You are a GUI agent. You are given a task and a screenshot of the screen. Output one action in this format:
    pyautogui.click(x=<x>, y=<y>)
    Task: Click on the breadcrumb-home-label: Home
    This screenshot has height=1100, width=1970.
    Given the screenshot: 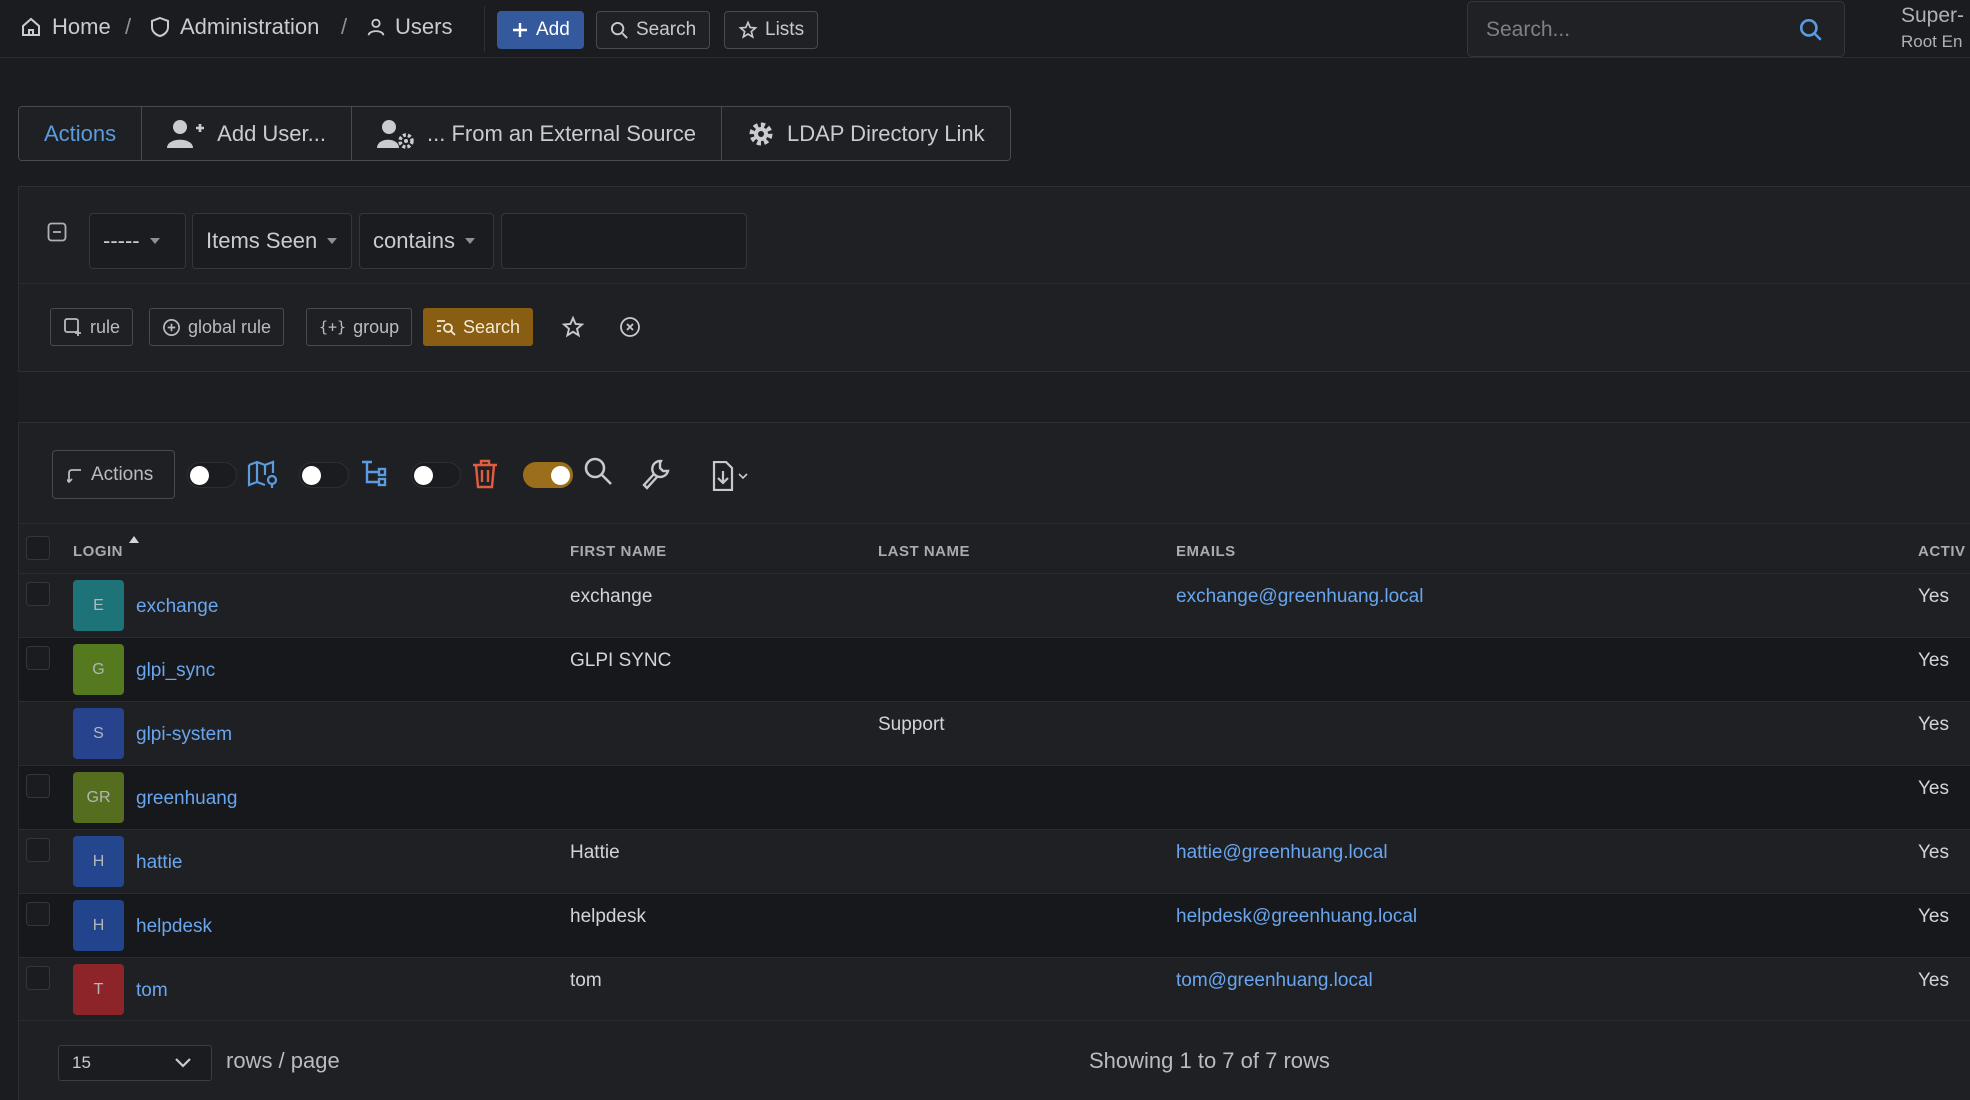 What is the action you would take?
    pyautogui.click(x=81, y=26)
    